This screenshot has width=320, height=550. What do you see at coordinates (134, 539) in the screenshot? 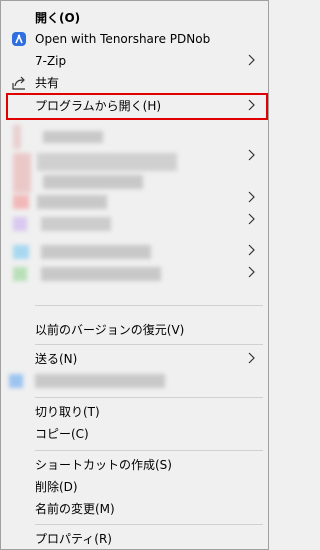
I see `menu-item-properties: プロパティ(R)` at bounding box center [134, 539].